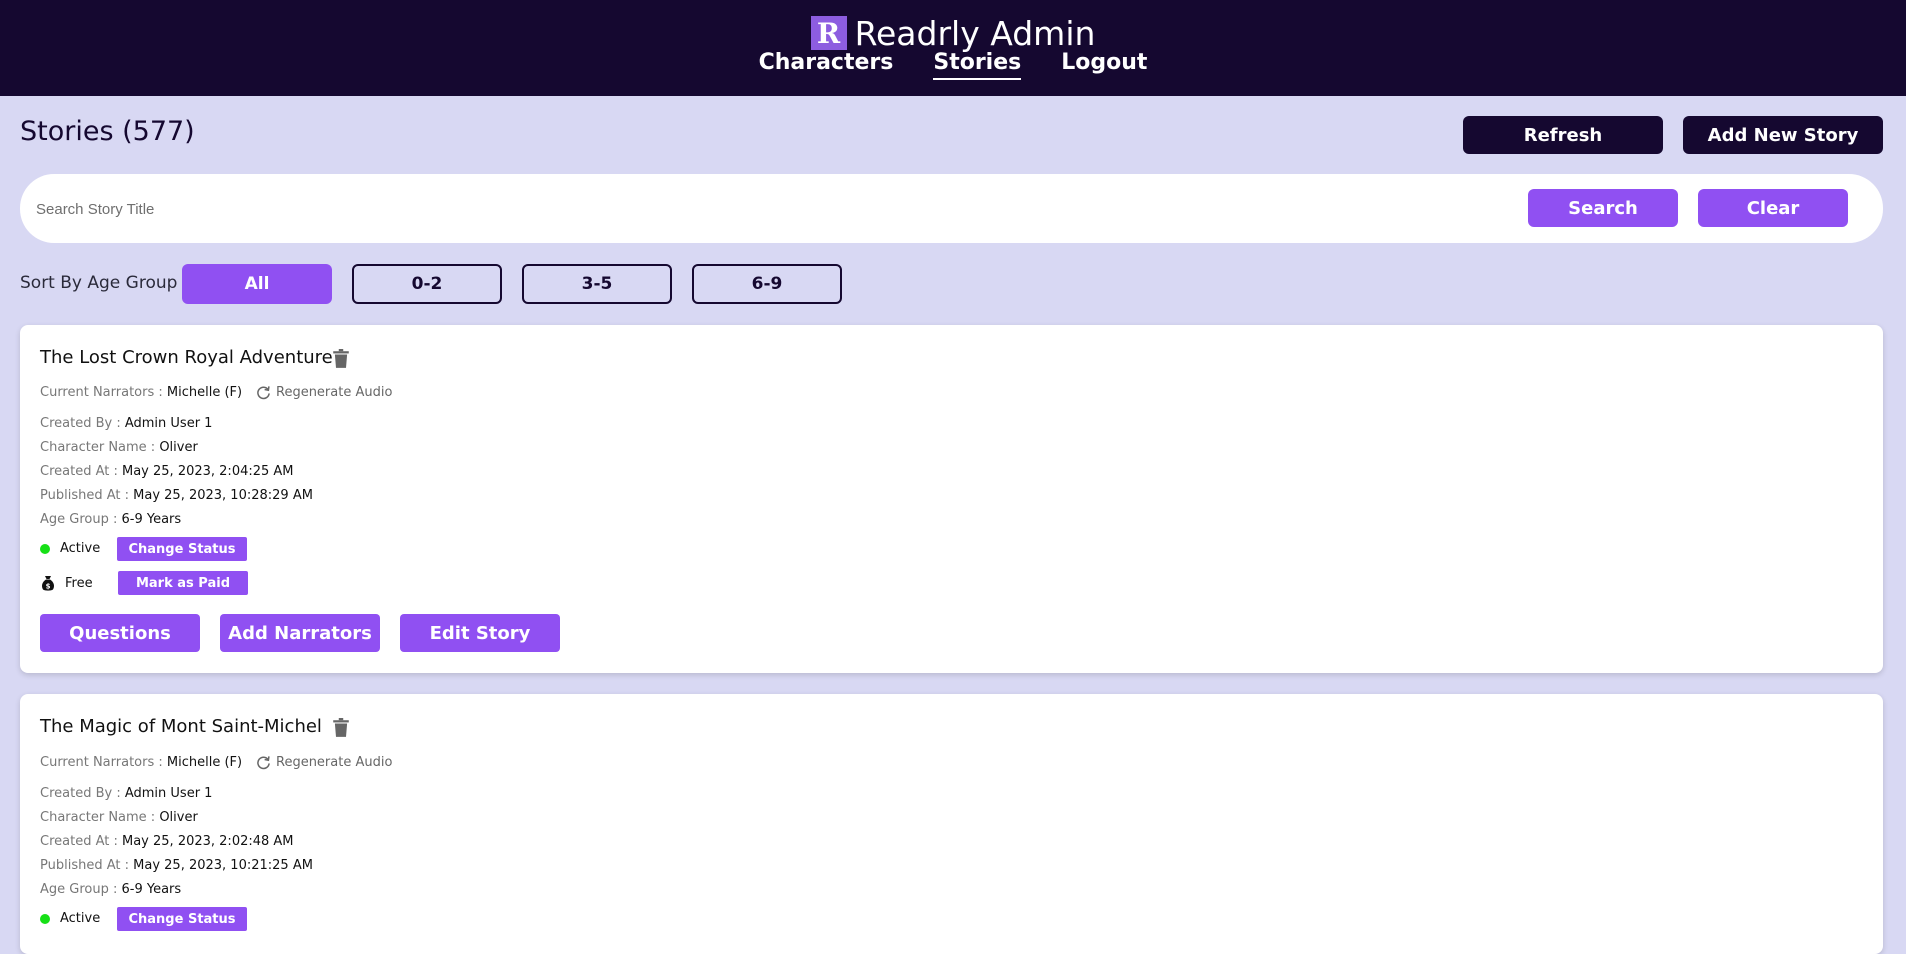 Image resolution: width=1906 pixels, height=954 pixels. I want to click on created-at-row: Created At : May 25, 2023, 2:02:48 AM, so click(167, 841).